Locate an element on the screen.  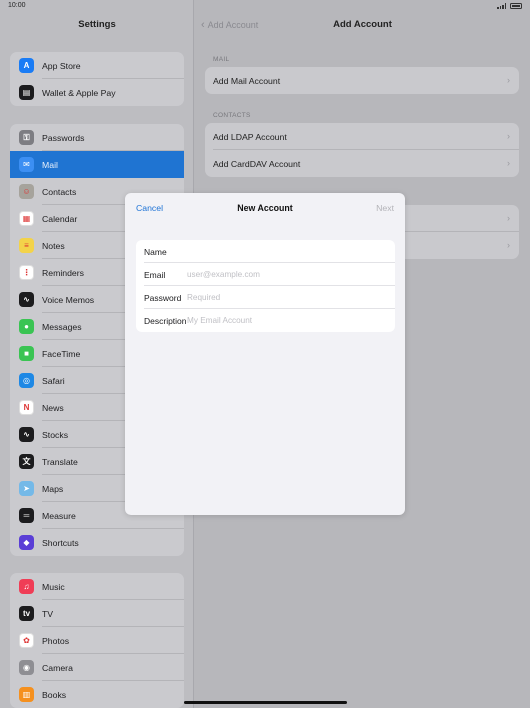
home-indicator is located at coordinates (265, 702).